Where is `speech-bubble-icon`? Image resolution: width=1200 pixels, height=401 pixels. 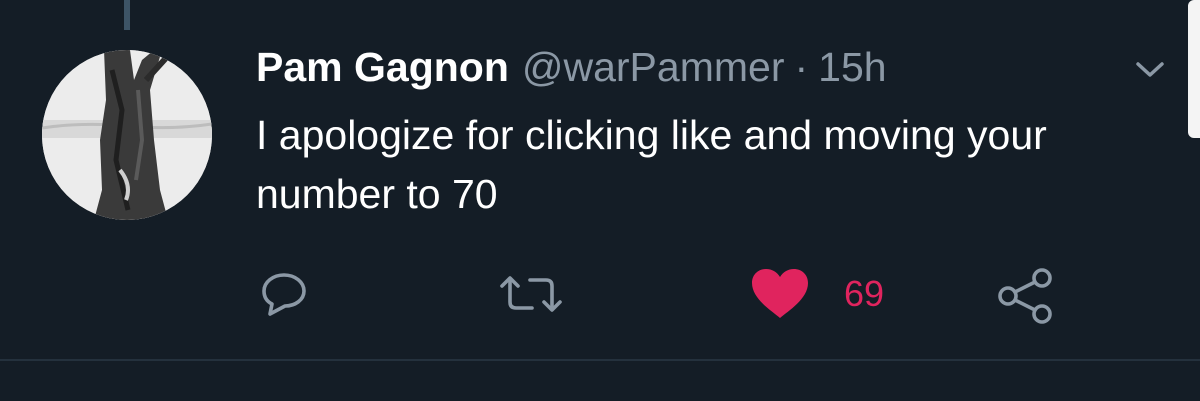 speech-bubble-icon is located at coordinates (284, 294).